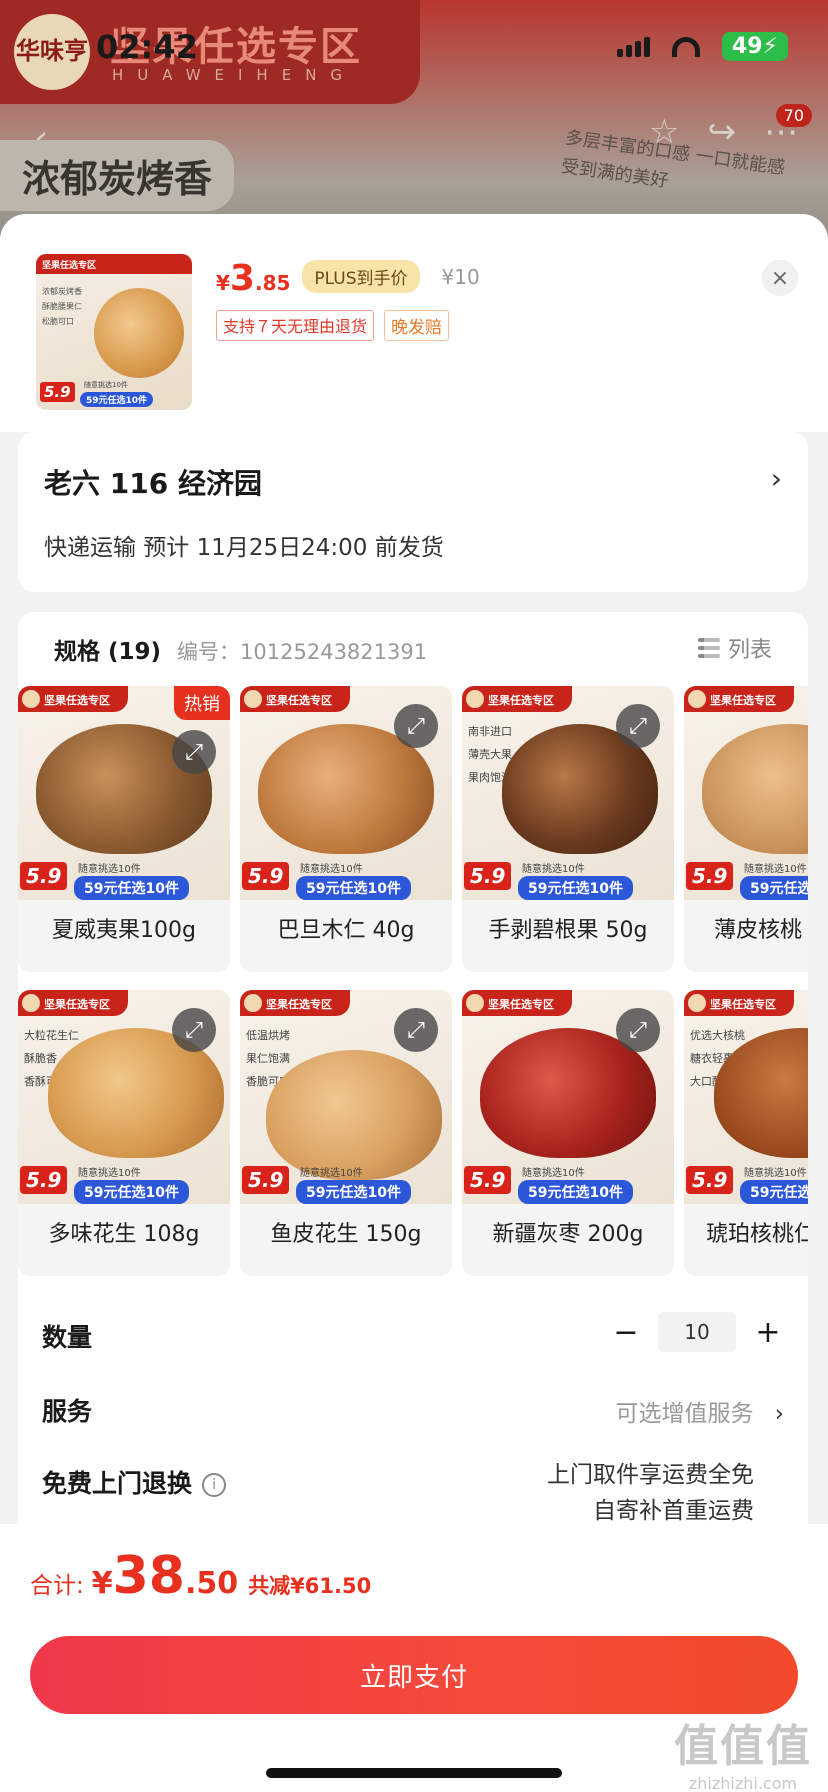 The width and height of the screenshot is (828, 1792). Describe the element at coordinates (333, 325) in the screenshot. I see `service-tags: 支持７天无理由退货 晚发赔` at that location.